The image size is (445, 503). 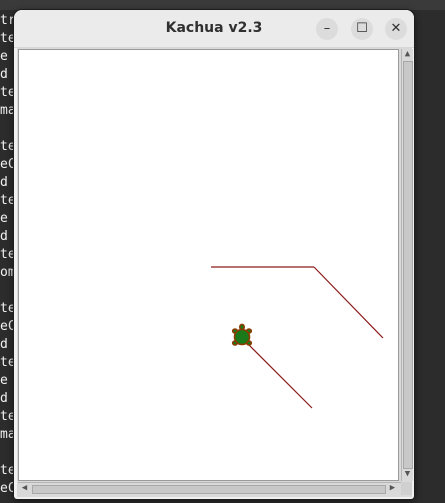 I want to click on horizontal-scrollbar: ◀ ▶, so click(x=209, y=489).